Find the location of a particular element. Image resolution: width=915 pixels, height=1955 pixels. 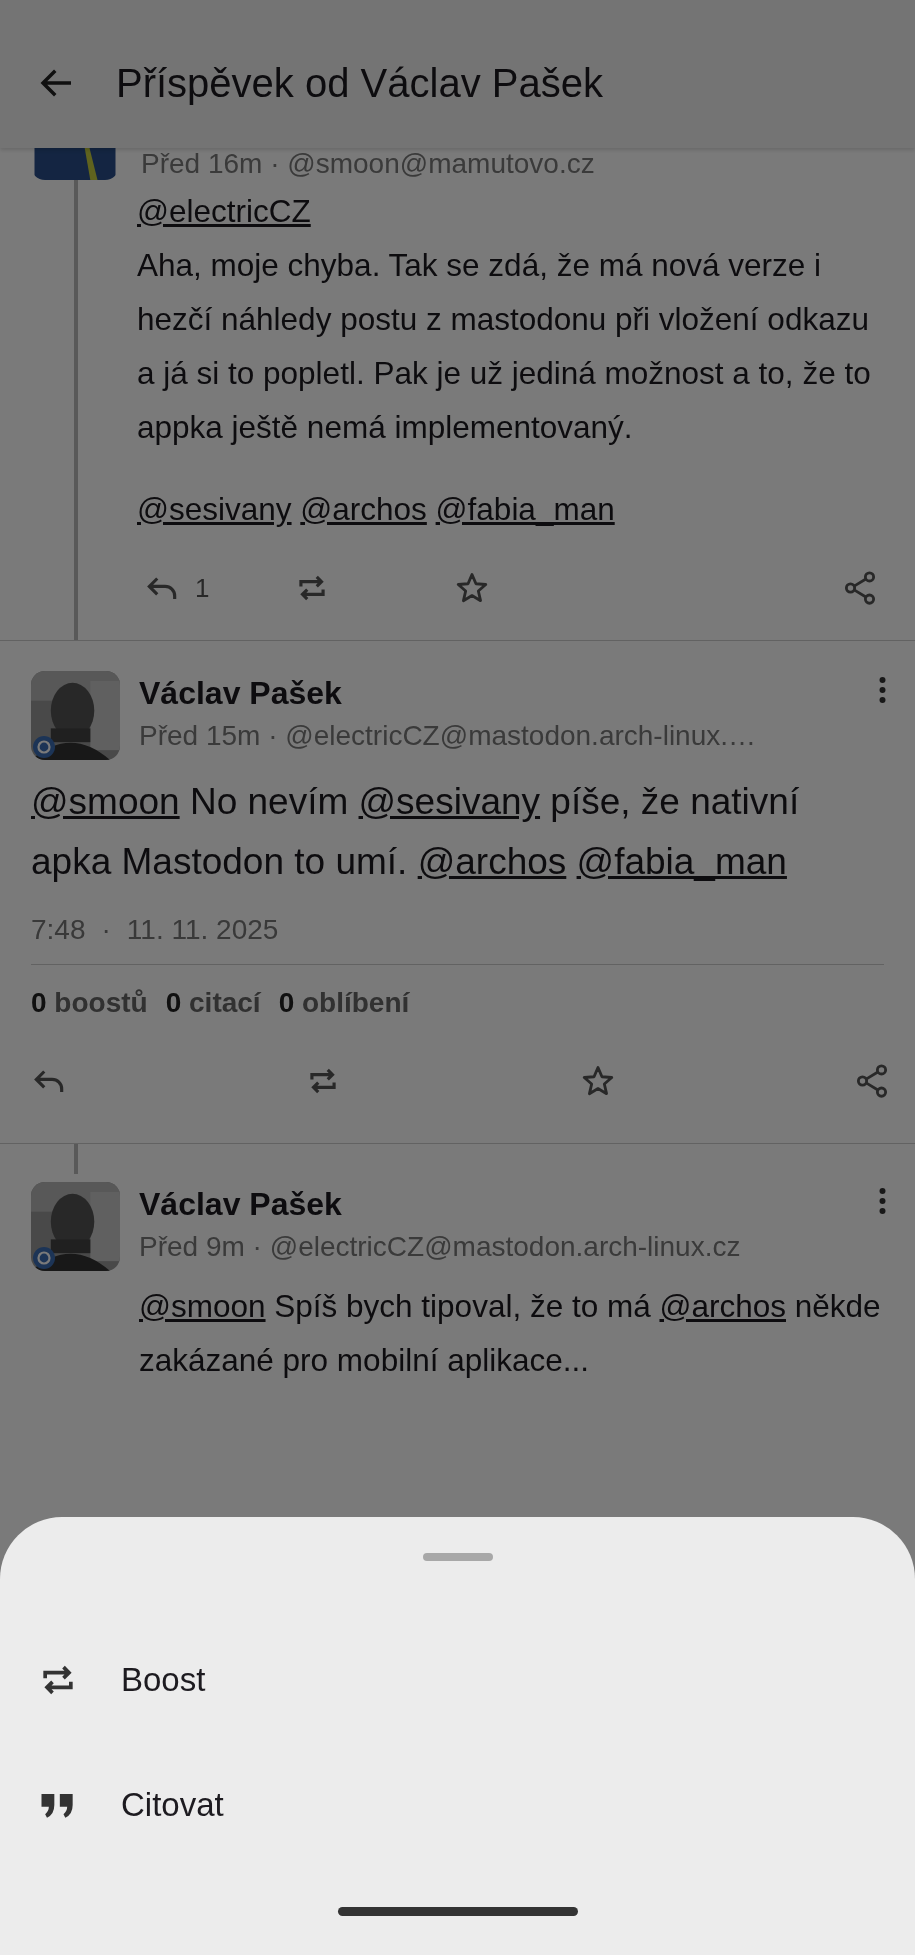

post-meta: Před 16m · @smoon@mamutovo.cz is located at coordinates (368, 164).